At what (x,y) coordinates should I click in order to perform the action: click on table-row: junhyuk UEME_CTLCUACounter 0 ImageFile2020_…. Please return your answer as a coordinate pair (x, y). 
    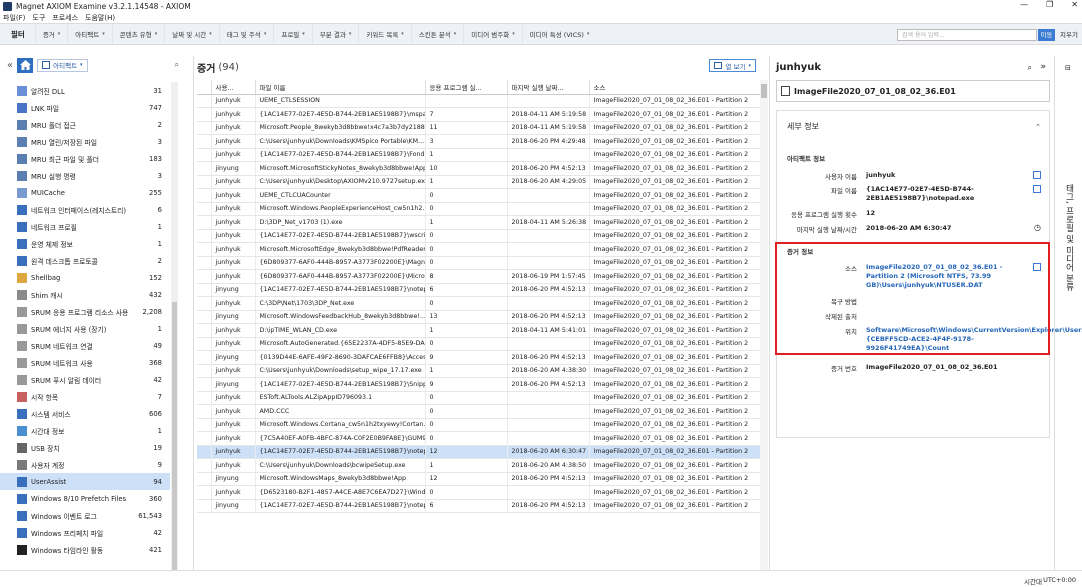
    Looking at the image, I should click on (479, 195).